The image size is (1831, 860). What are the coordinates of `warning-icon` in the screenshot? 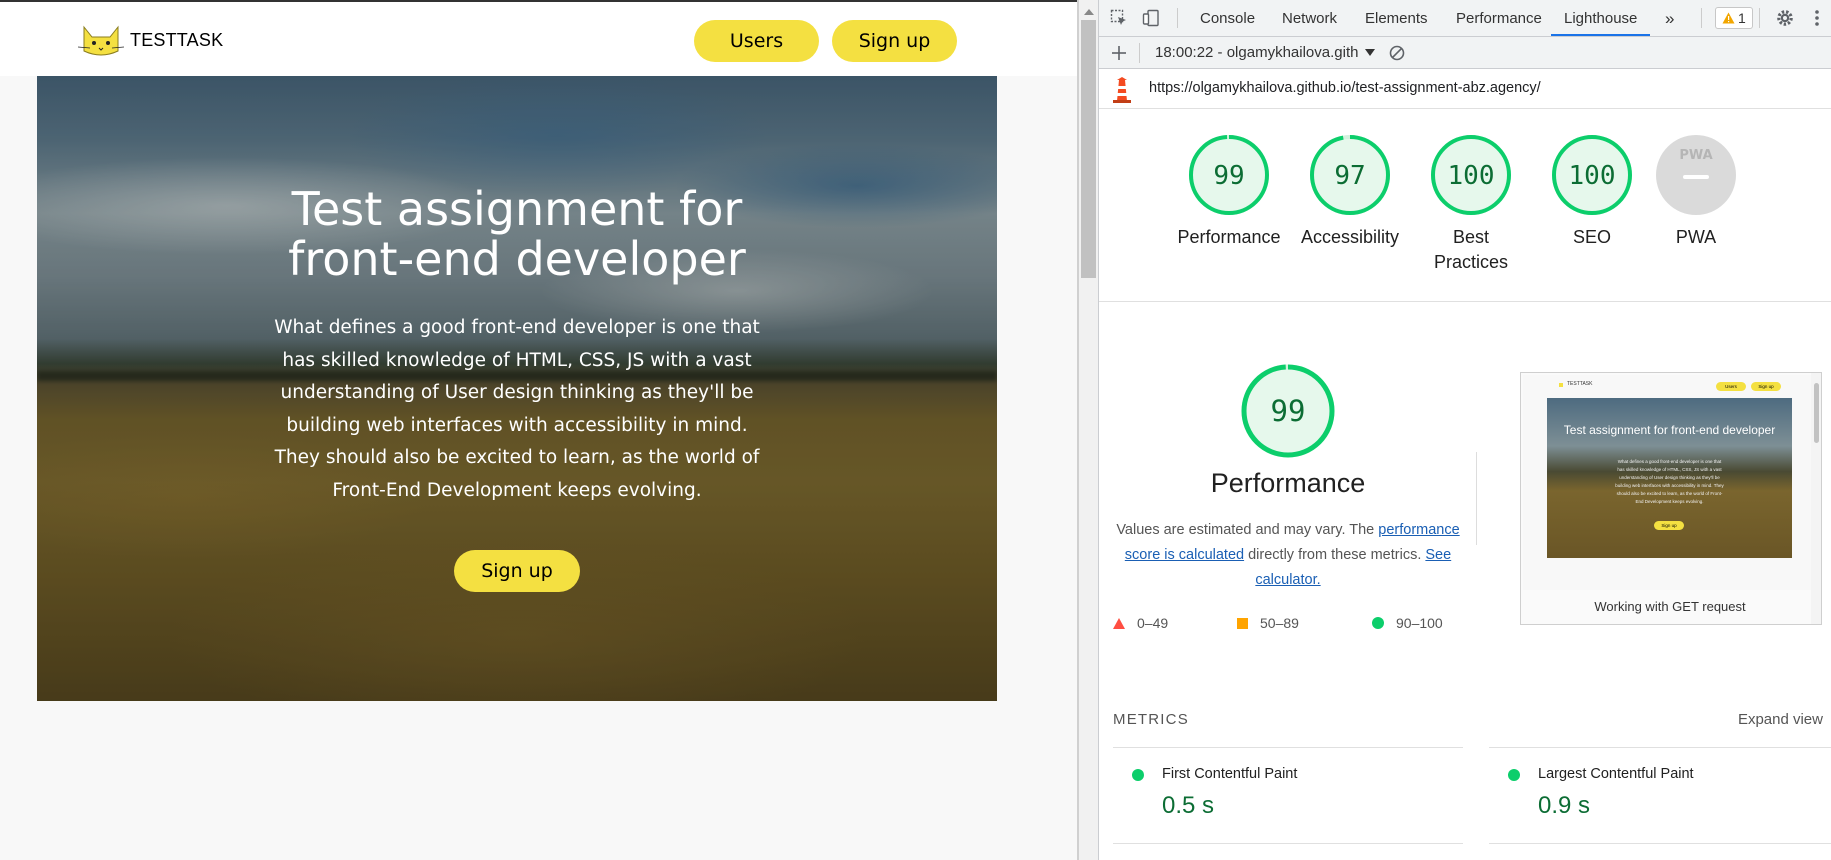 It's located at (1728, 18).